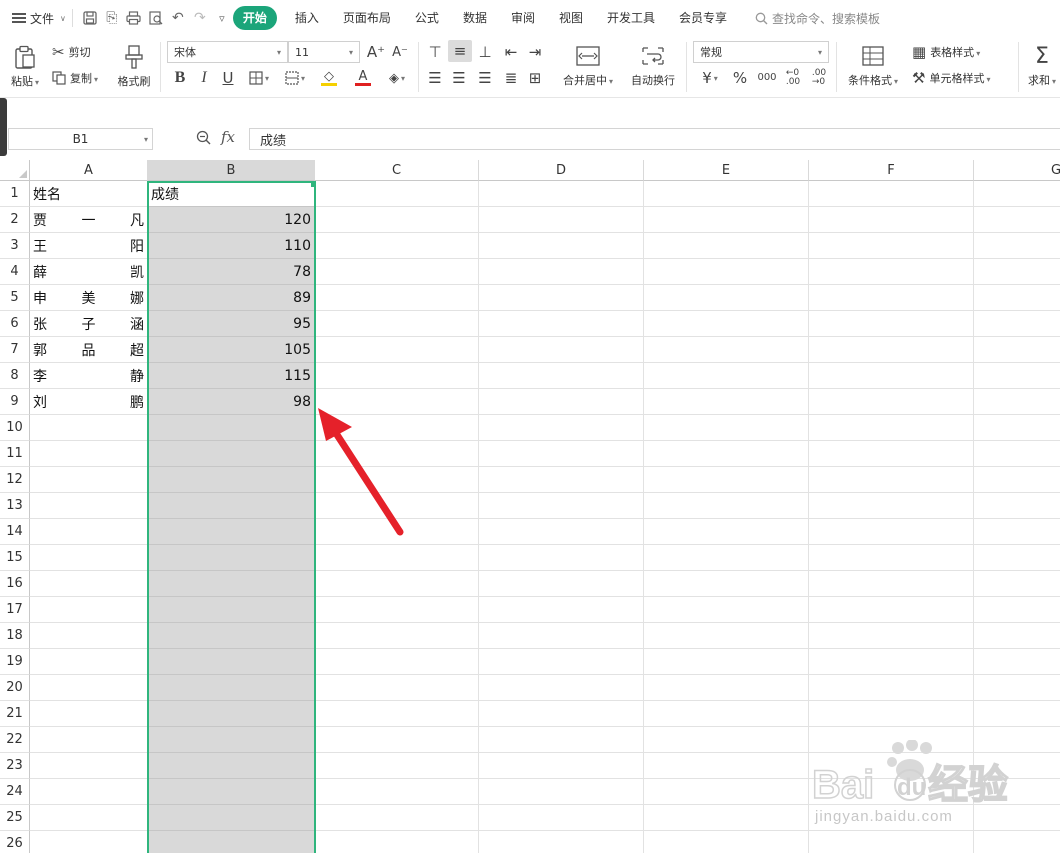 The image size is (1060, 853). Describe the element at coordinates (231, 818) in the screenshot. I see `cell-b25` at that location.